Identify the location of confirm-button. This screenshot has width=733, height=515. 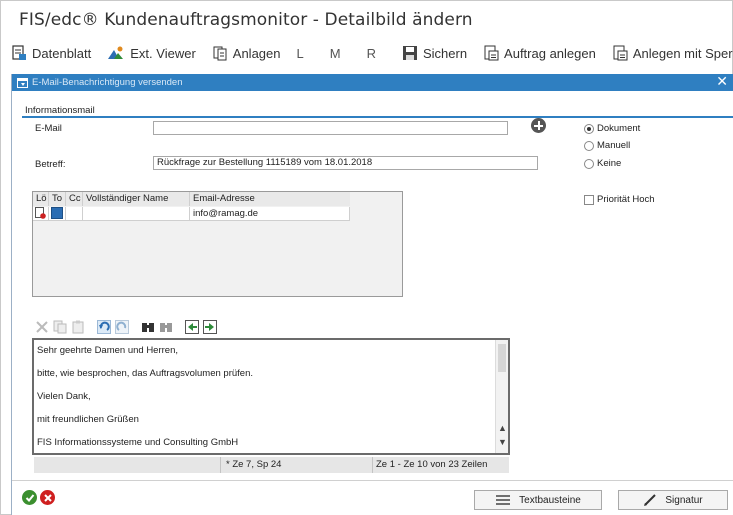
(29, 497).